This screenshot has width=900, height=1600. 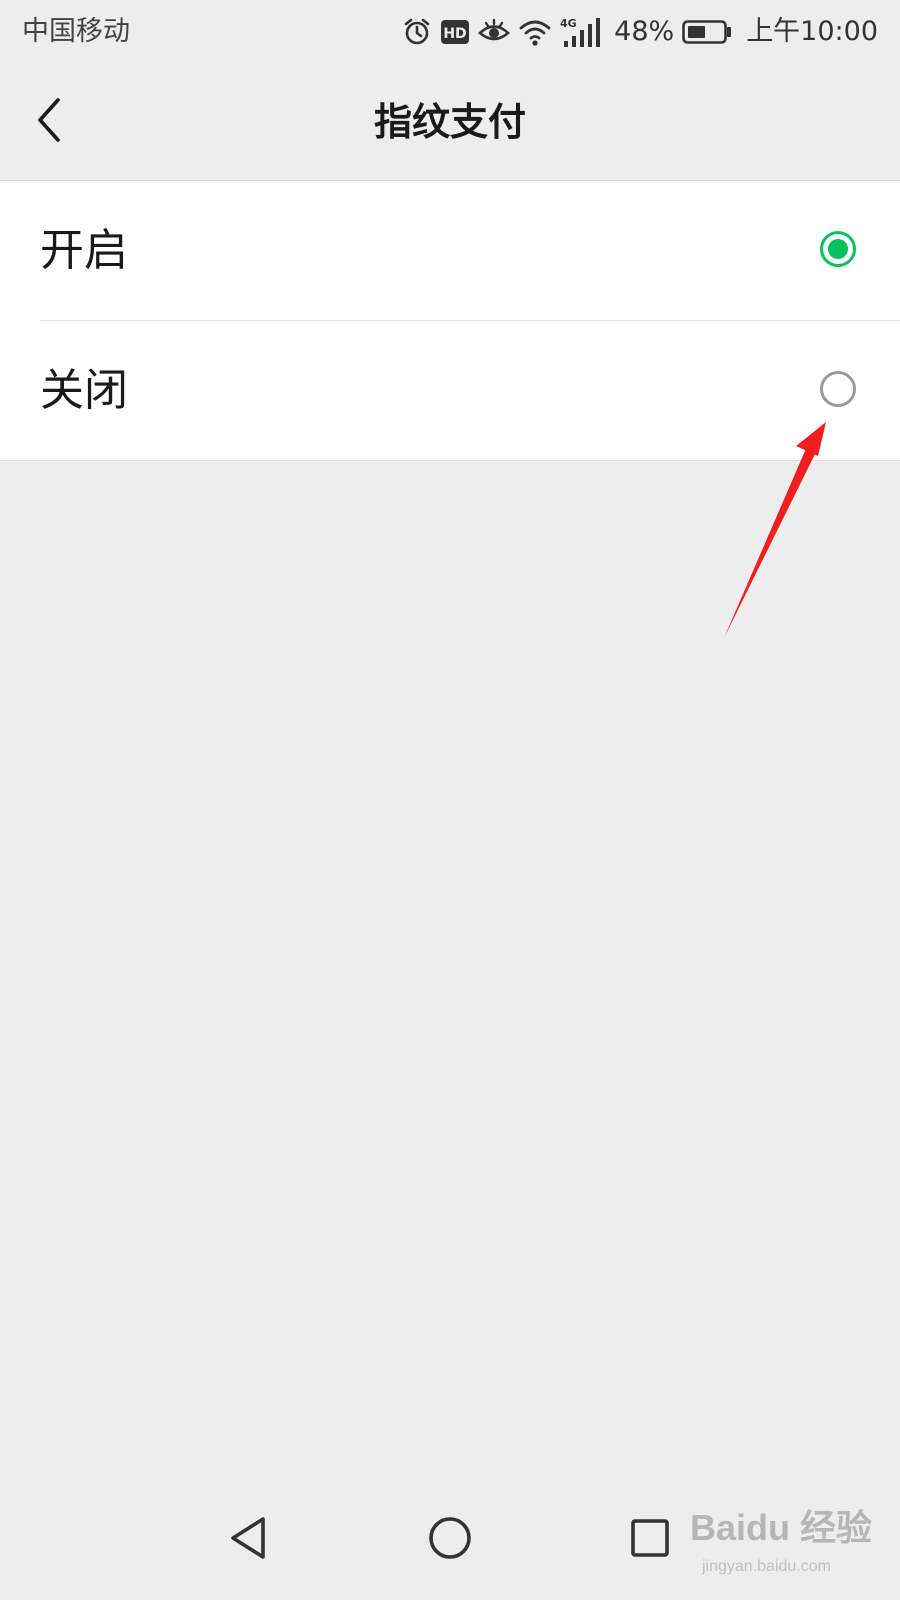 What do you see at coordinates (838, 389) in the screenshot?
I see `radio-unchecked-icon` at bounding box center [838, 389].